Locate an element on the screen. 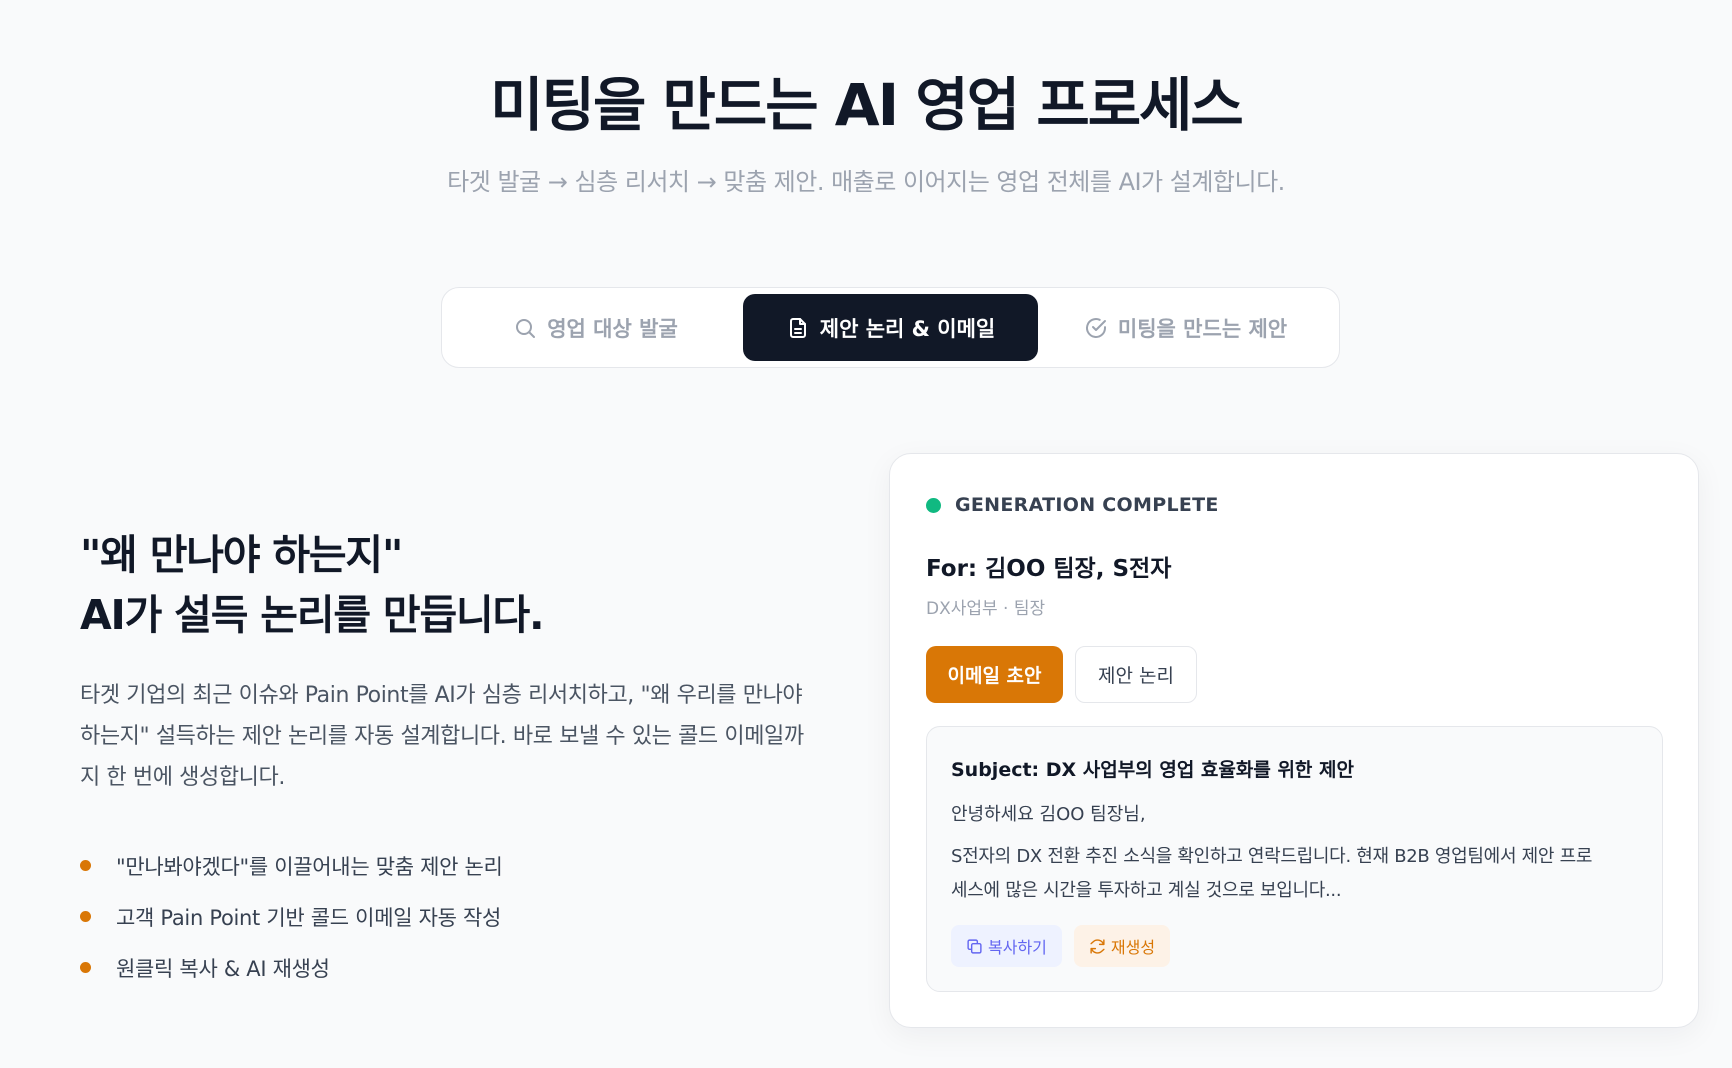 This screenshot has width=1732, height=1068. email-actions: 복사하기 재생성 is located at coordinates (1061, 946).